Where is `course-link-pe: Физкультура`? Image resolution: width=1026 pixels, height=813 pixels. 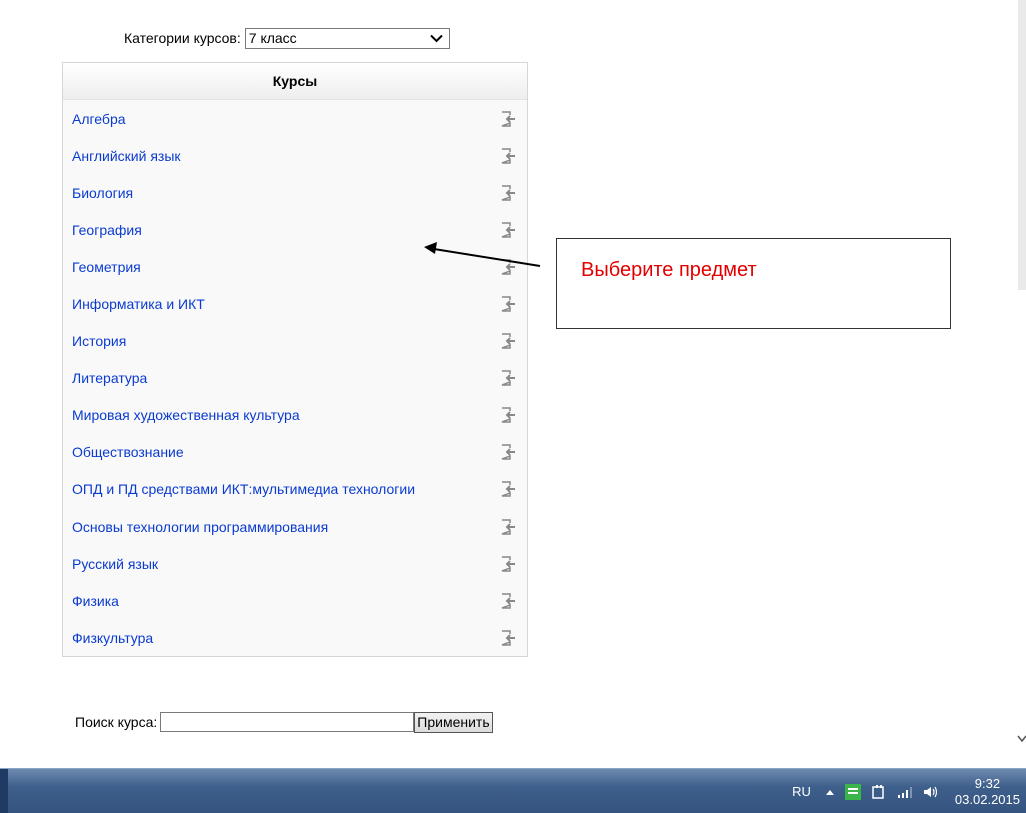
course-link-pe: Физкультура is located at coordinates (112, 638).